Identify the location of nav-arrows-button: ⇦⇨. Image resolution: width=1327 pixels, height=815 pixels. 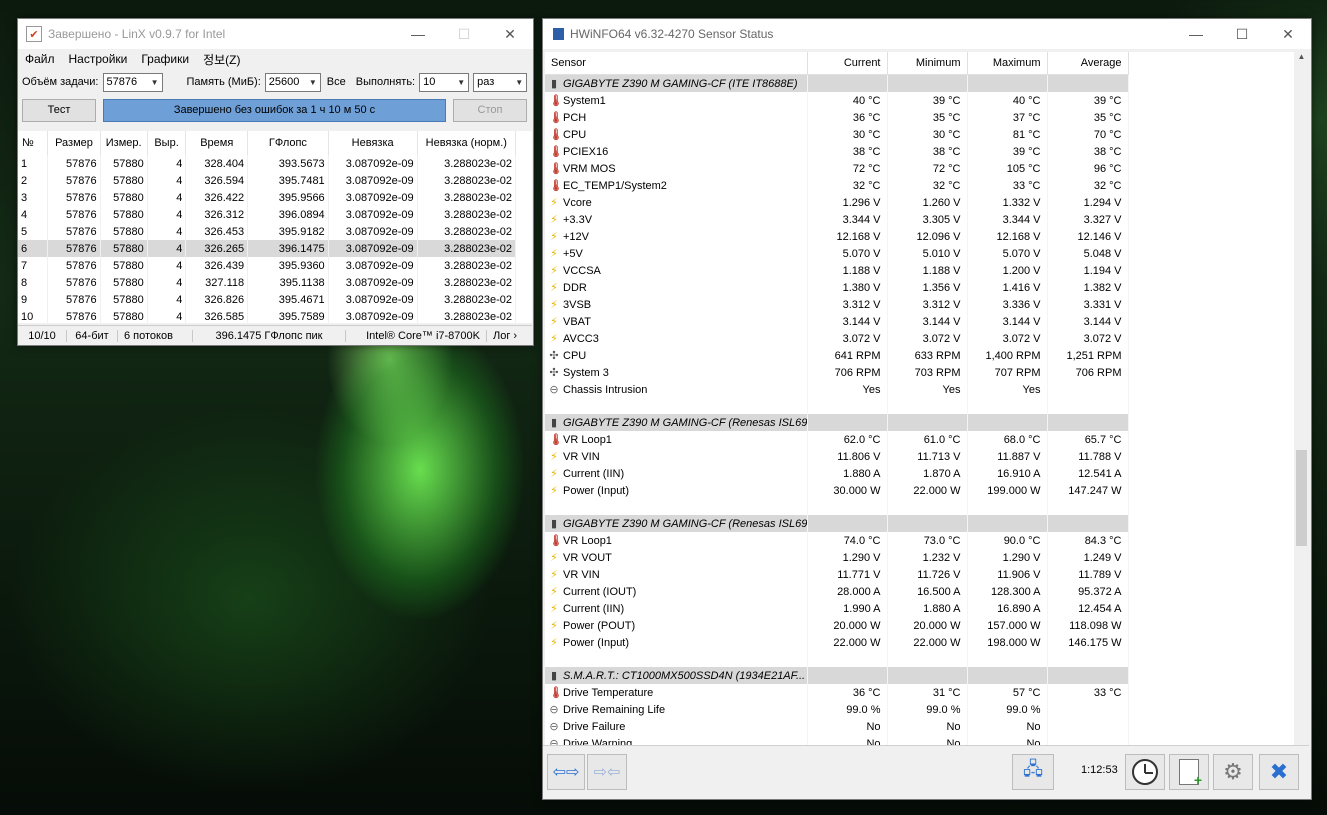
(566, 772).